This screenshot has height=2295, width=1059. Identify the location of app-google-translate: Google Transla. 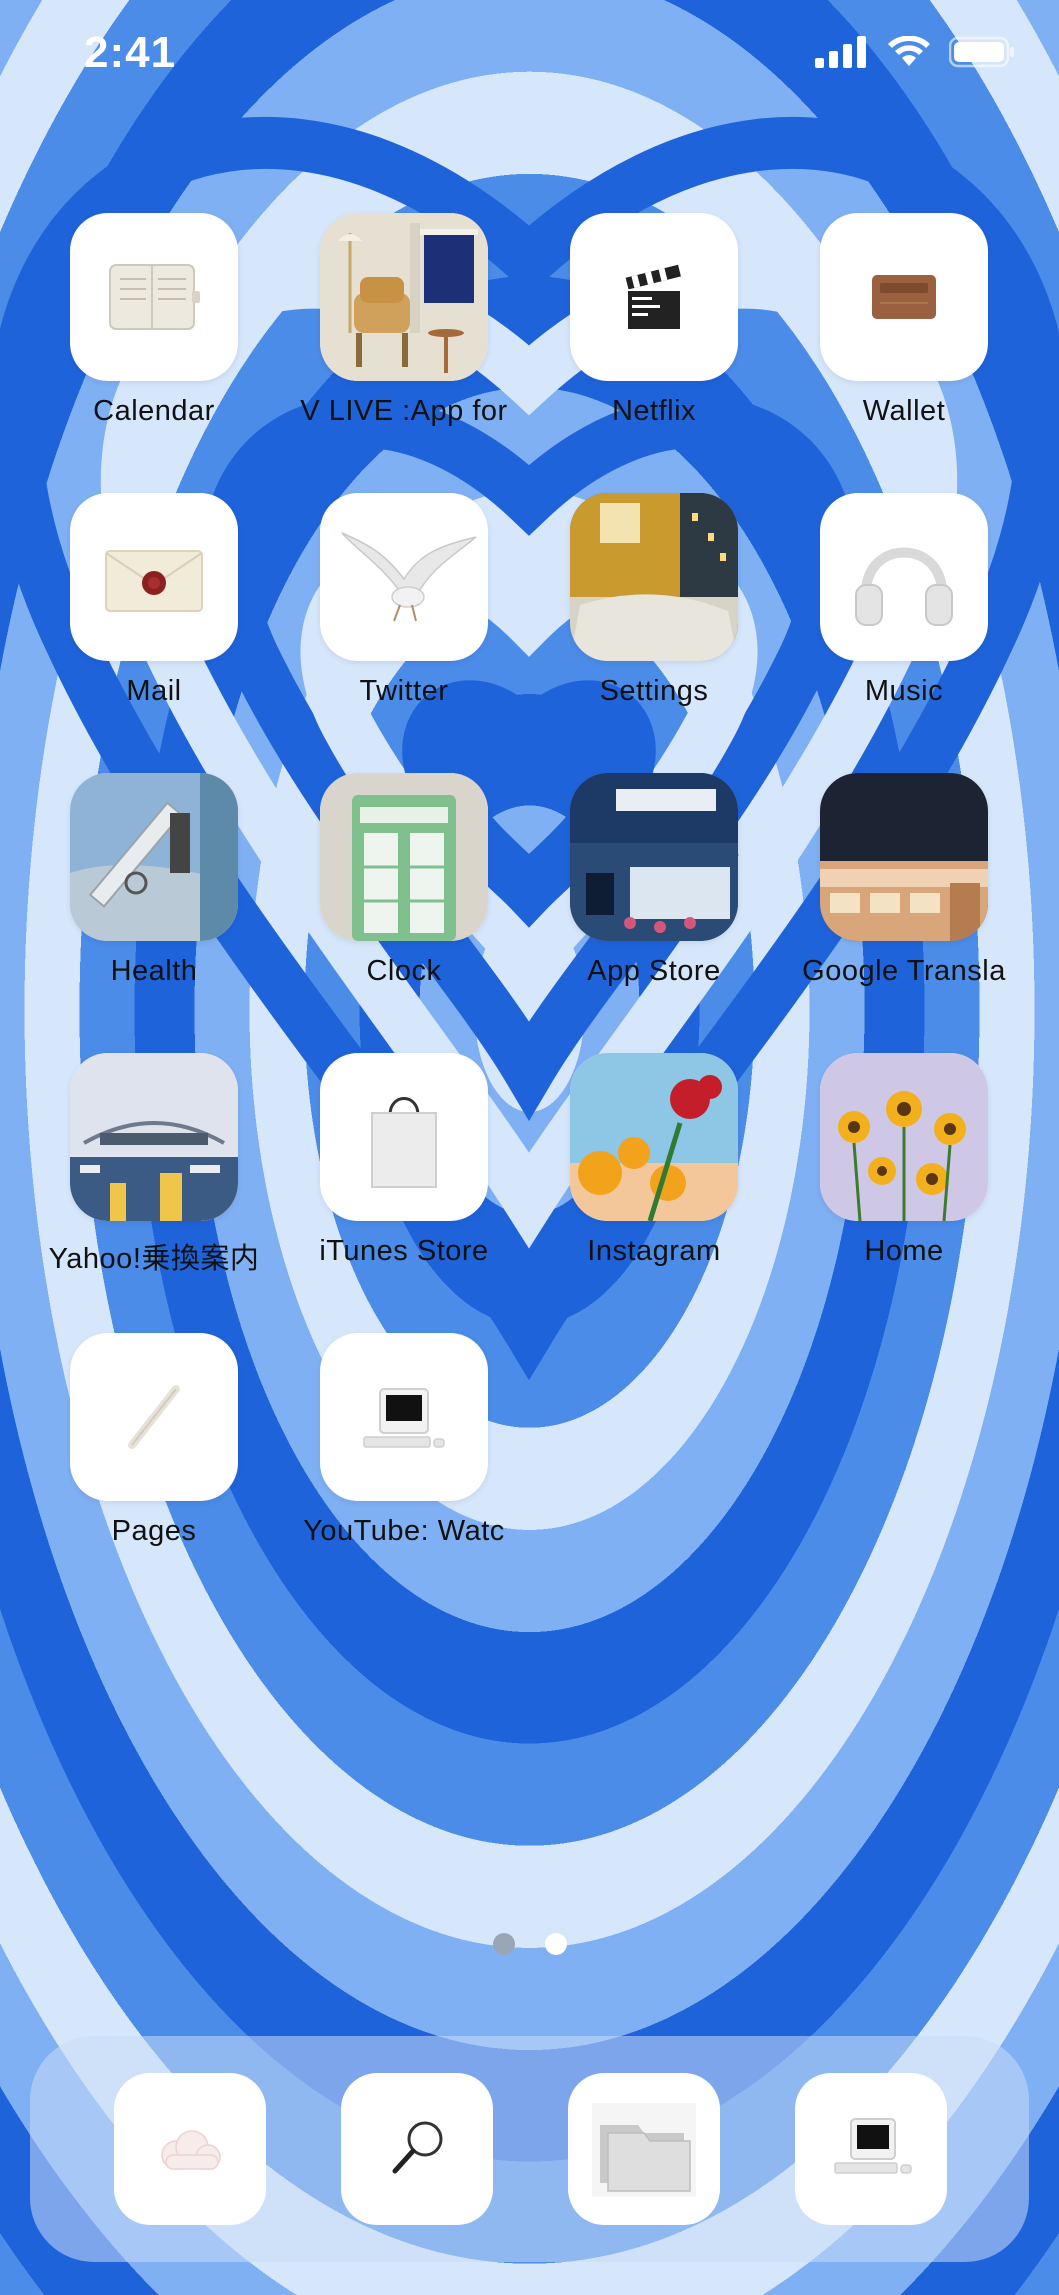
(891, 888).